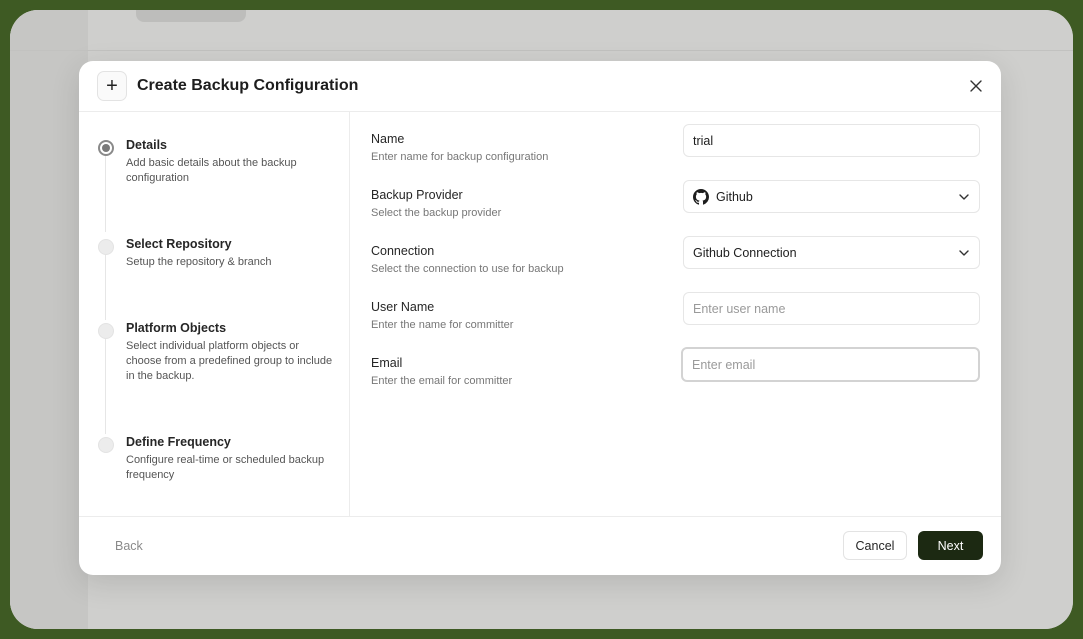 The image size is (1083, 639). Describe the element at coordinates (179, 244) in the screenshot. I see `step-title: Select Repository` at that location.